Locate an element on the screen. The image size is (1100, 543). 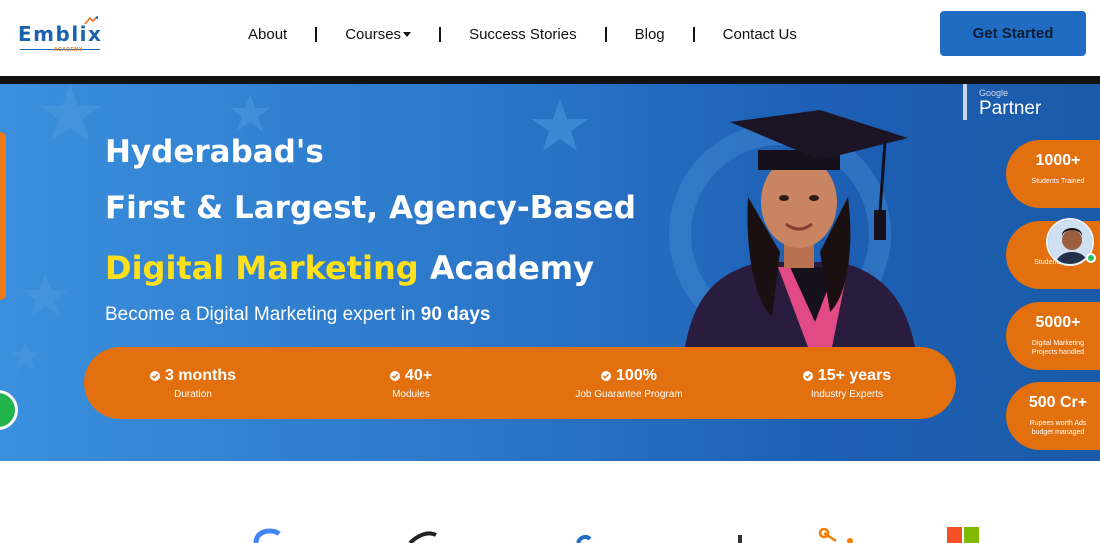
hero-title-line2: First & Largest, Agency-Based is located at coordinates (370, 208).